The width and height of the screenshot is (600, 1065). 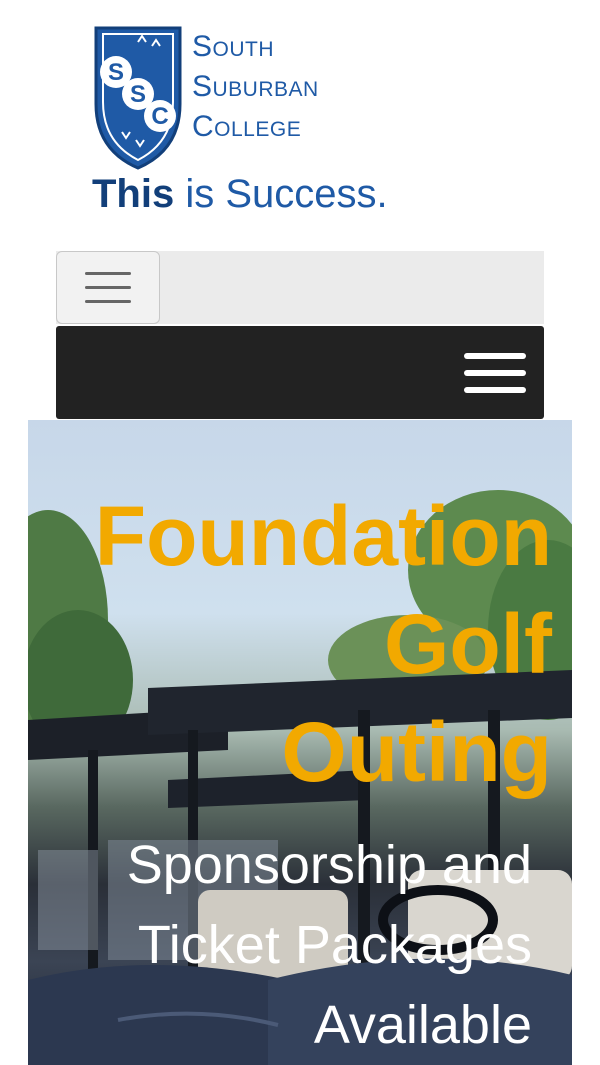 What do you see at coordinates (416, 752) in the screenshot?
I see `hero-title-line: Outing` at bounding box center [416, 752].